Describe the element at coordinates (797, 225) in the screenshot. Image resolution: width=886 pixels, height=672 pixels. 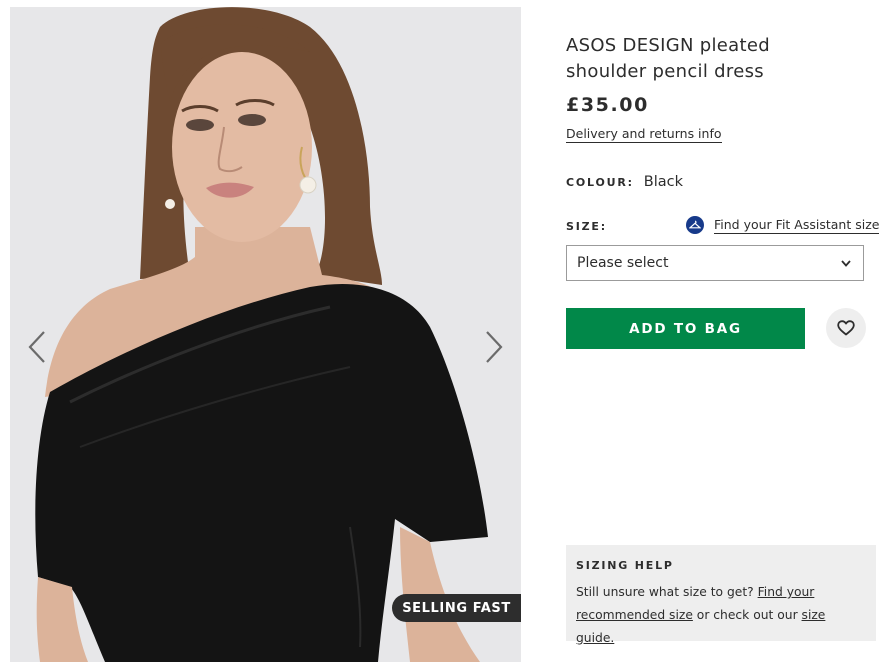
I see `fit-assistant-text: Find your Fit Assistant size` at that location.